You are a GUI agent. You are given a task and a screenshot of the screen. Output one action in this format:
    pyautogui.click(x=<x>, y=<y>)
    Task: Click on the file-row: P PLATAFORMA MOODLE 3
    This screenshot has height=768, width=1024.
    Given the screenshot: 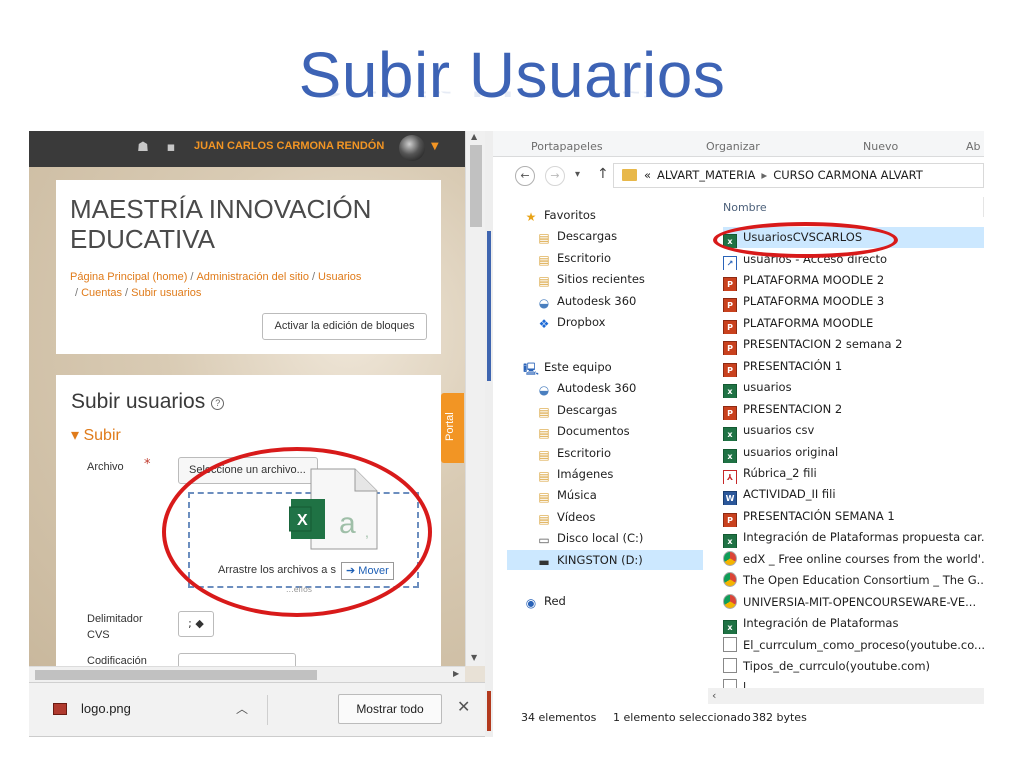 What is the action you would take?
    pyautogui.click(x=853, y=302)
    